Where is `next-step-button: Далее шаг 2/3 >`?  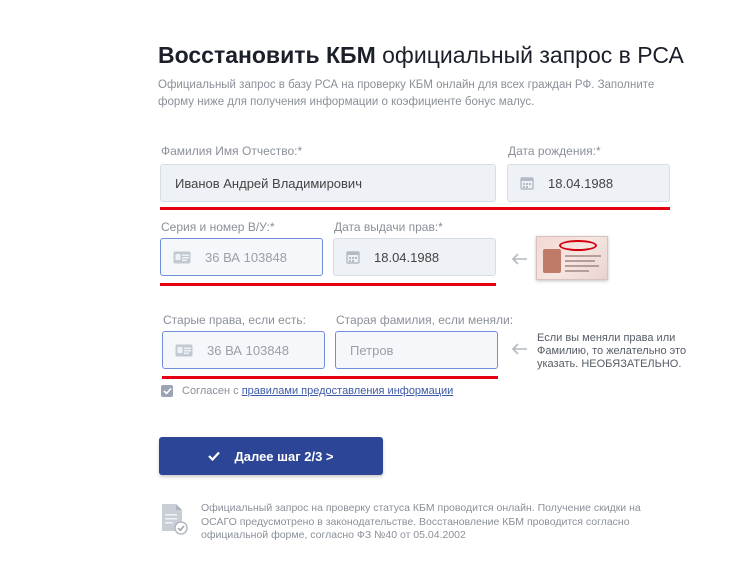 next-step-button: Далее шаг 2/3 > is located at coordinates (271, 456).